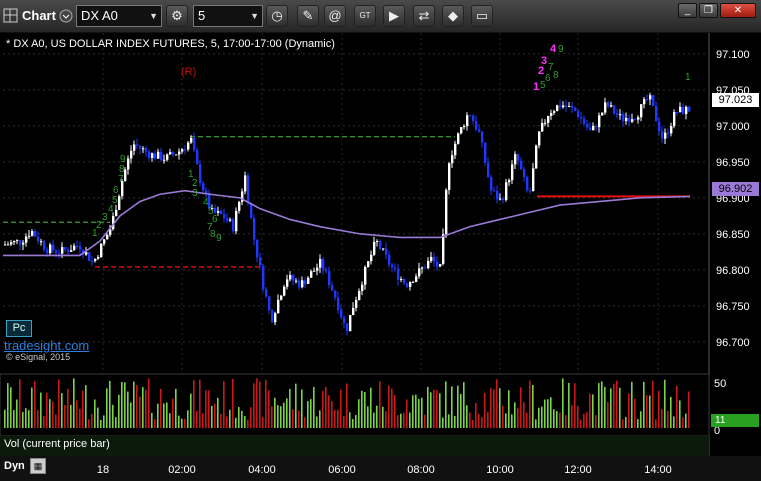 Image resolution: width=761 pixels, height=481 pixels. What do you see at coordinates (14, 466) in the screenshot?
I see `dyn-label: Dyn` at bounding box center [14, 466].